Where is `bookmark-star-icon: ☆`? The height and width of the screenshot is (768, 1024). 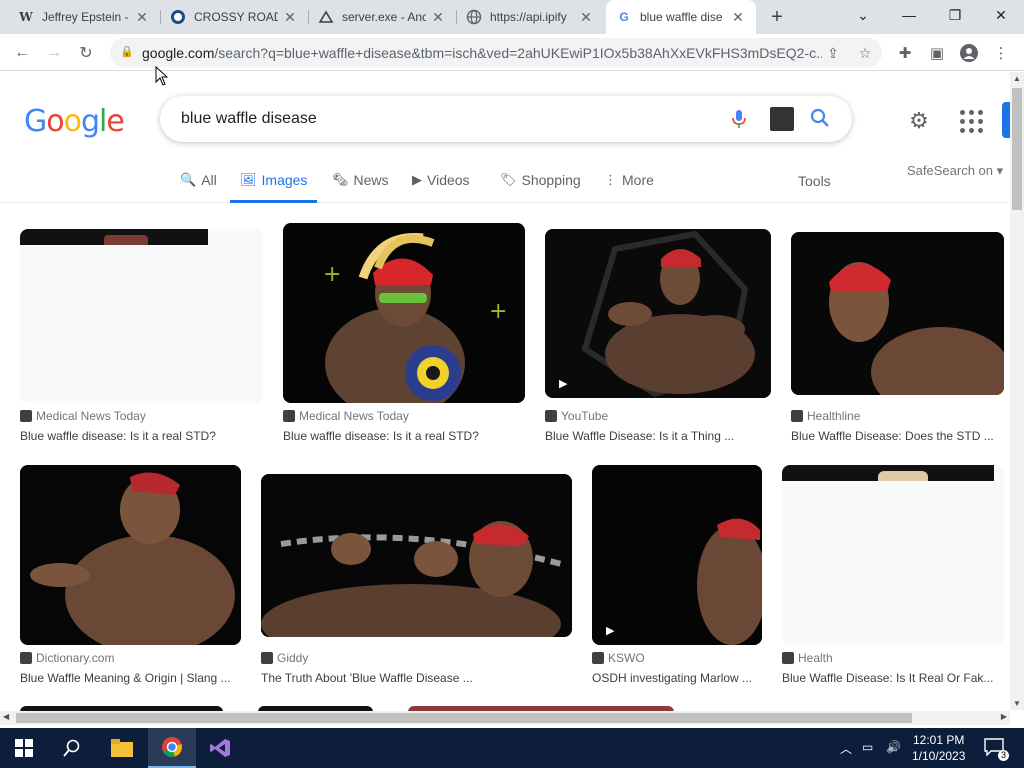 bookmark-star-icon: ☆ is located at coordinates (865, 53).